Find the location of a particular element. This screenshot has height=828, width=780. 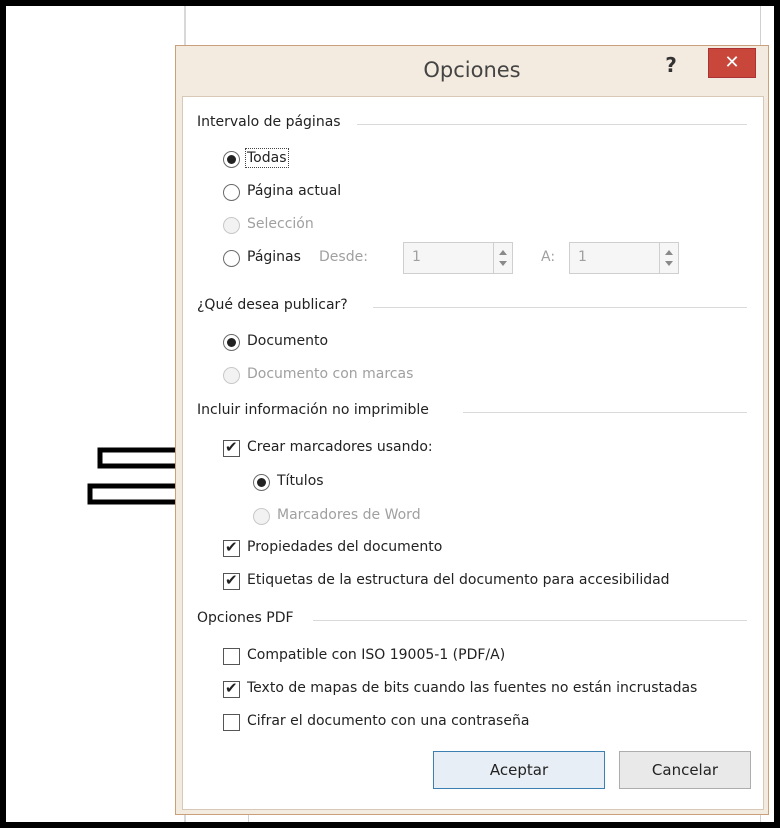

section-publish-heading: ¿Qué desea publicar? is located at coordinates (272, 305).